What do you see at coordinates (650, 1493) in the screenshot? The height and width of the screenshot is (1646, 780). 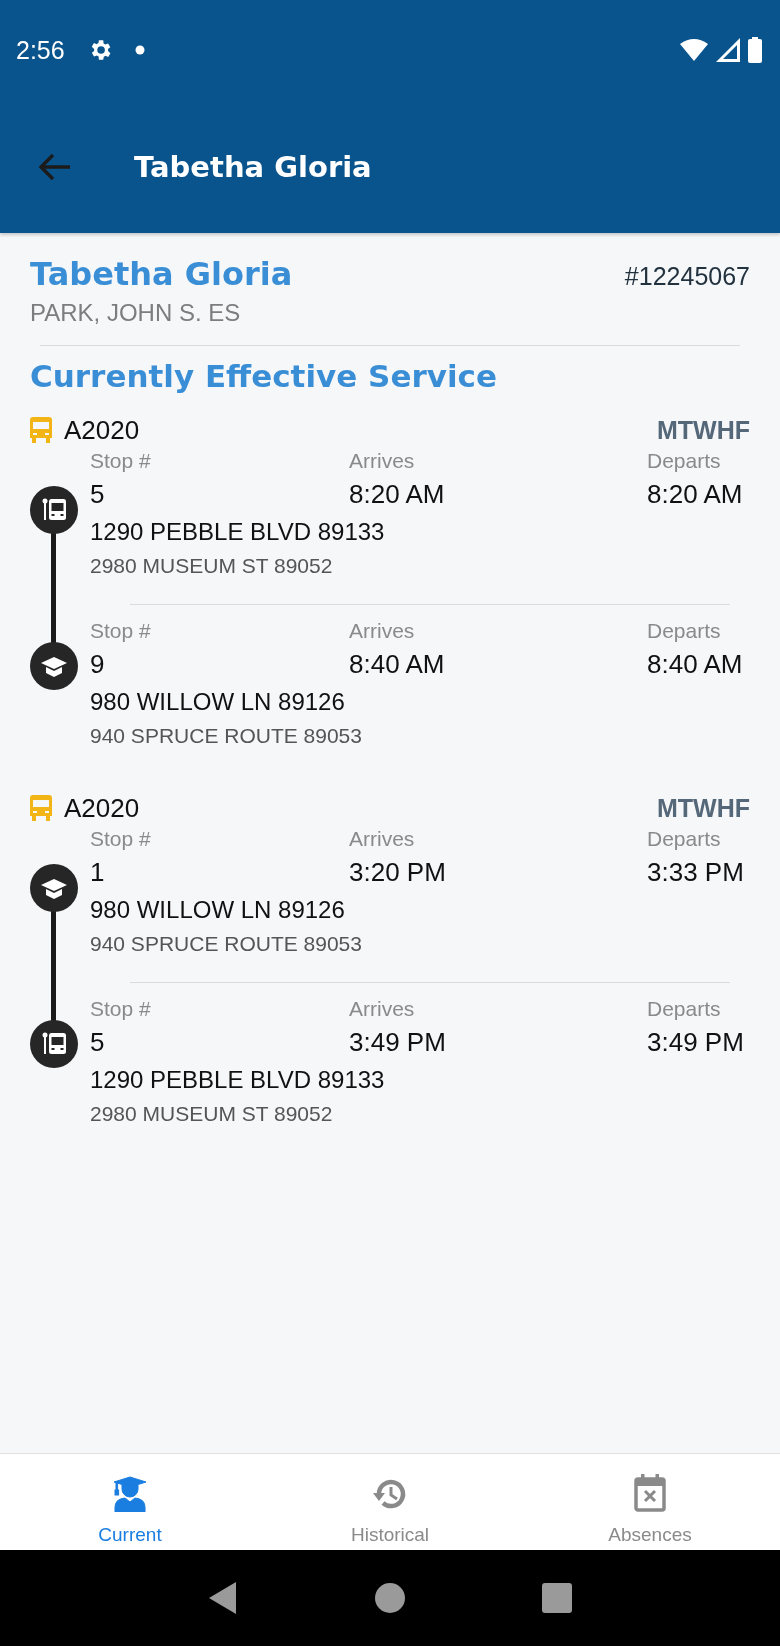 I see `calendar-cancel-icon` at bounding box center [650, 1493].